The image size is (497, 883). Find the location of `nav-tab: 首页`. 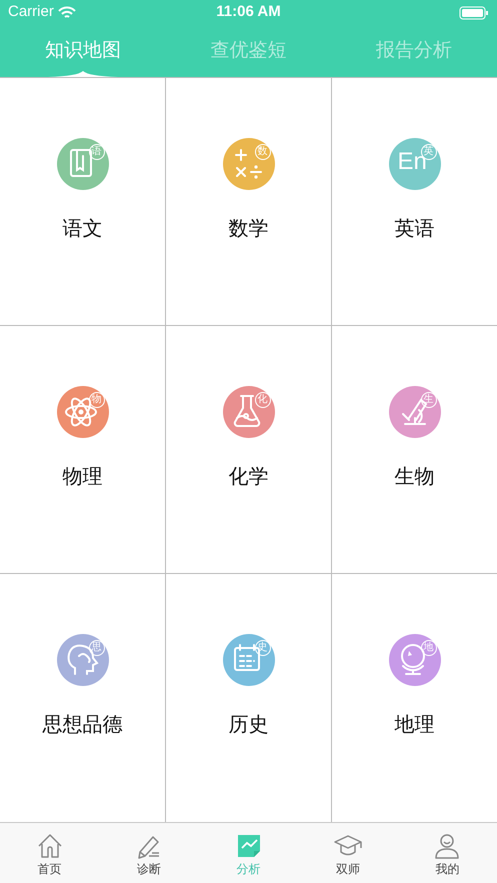

nav-tab: 首页 is located at coordinates (50, 853).